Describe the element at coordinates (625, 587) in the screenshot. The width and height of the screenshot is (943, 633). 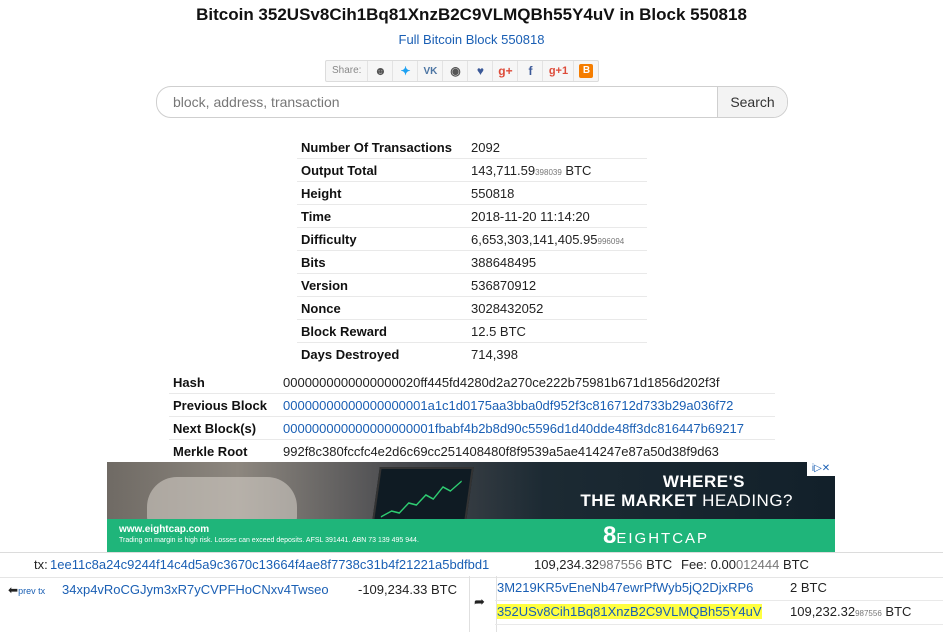
I see `output-address-link: 3M219KR5vEneNb47ewrPfWyb5jQ2DjxRP6` at that location.